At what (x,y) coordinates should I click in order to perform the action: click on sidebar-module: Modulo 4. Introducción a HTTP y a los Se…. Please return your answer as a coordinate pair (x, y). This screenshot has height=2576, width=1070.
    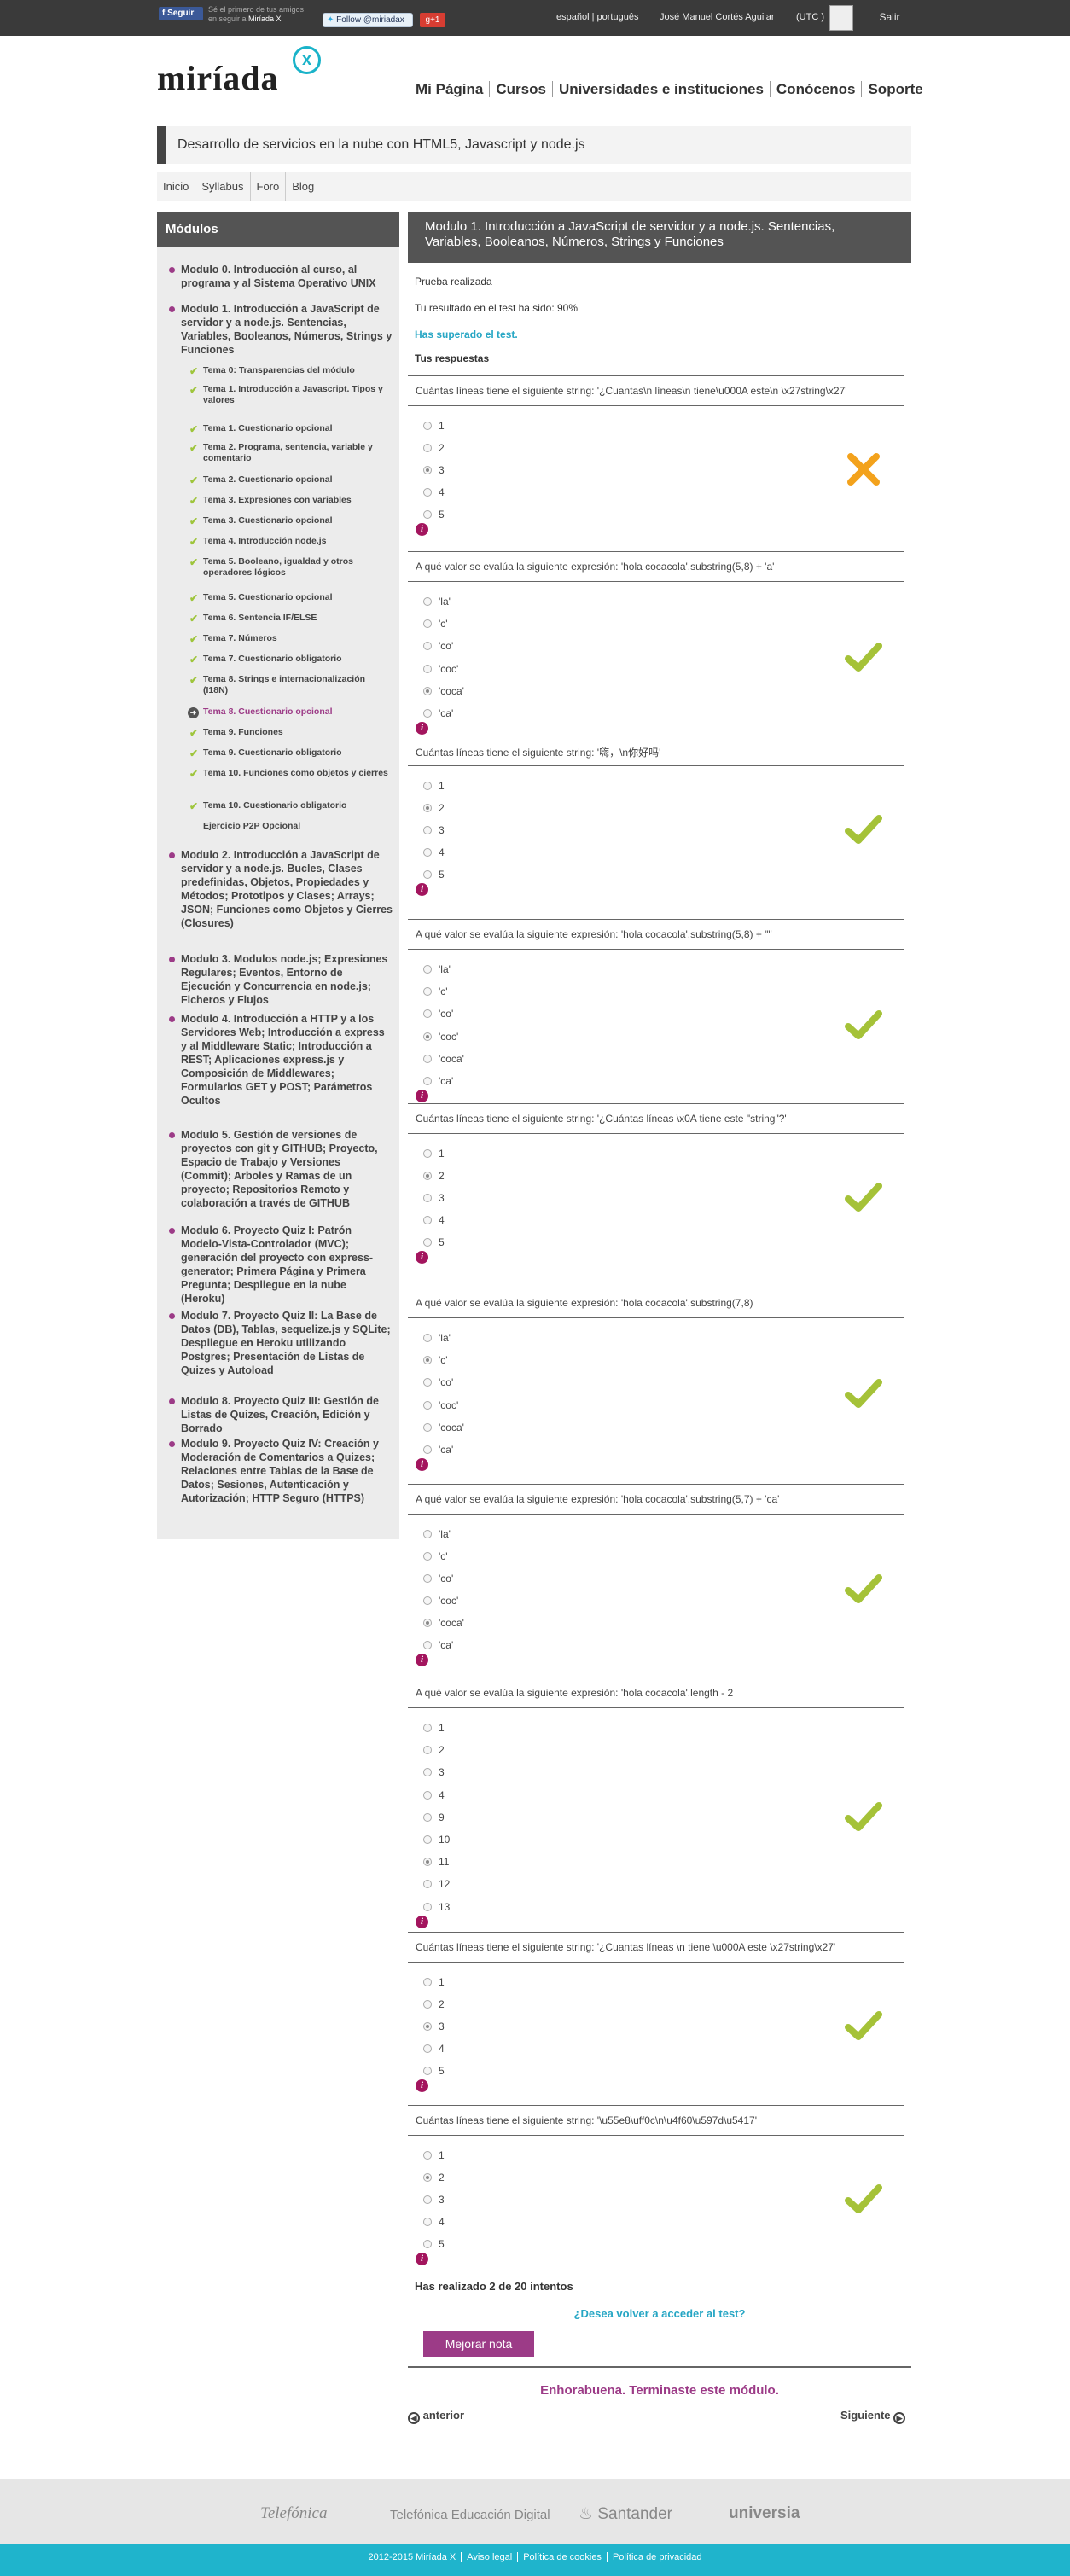
    Looking at the image, I should click on (287, 1060).